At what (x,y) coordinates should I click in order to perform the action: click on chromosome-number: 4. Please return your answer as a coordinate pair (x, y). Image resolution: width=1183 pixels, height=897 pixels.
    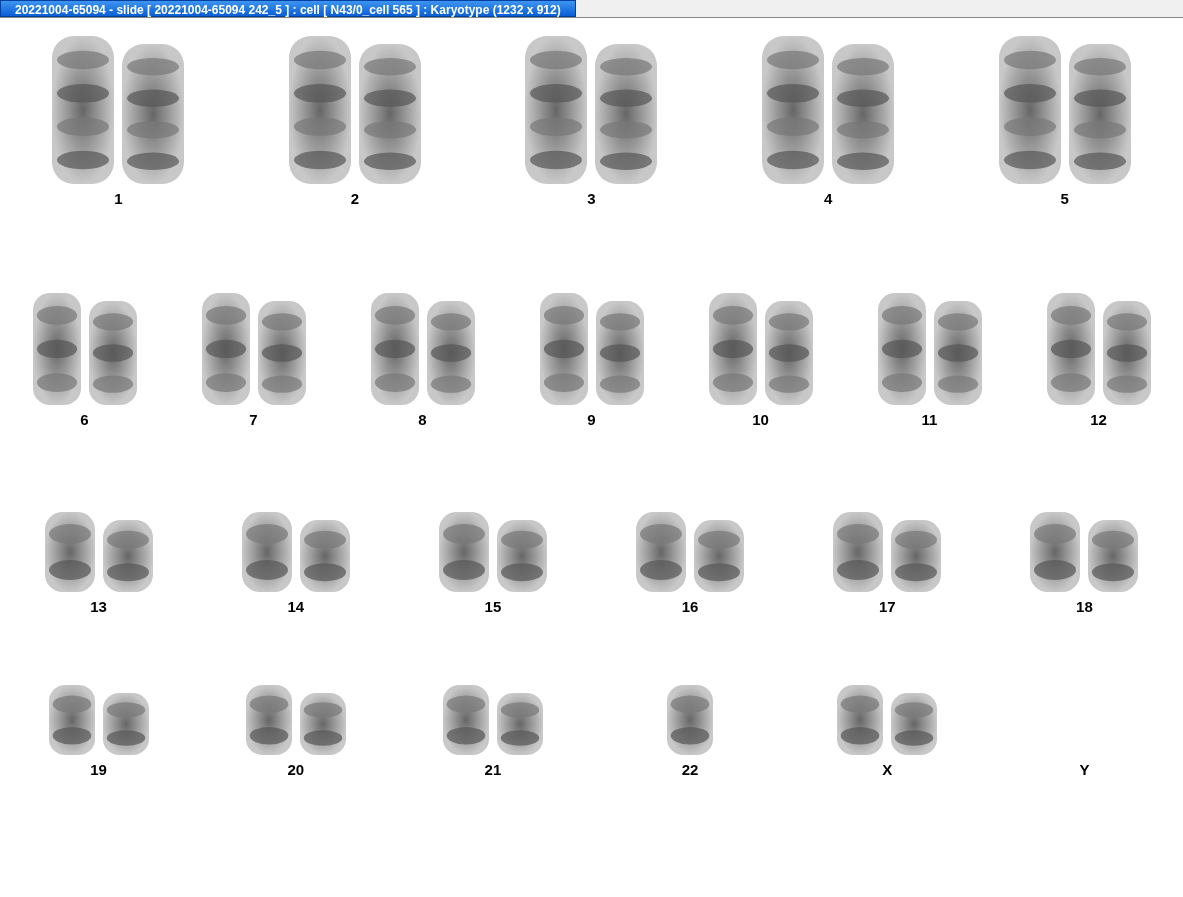
    Looking at the image, I should click on (828, 198).